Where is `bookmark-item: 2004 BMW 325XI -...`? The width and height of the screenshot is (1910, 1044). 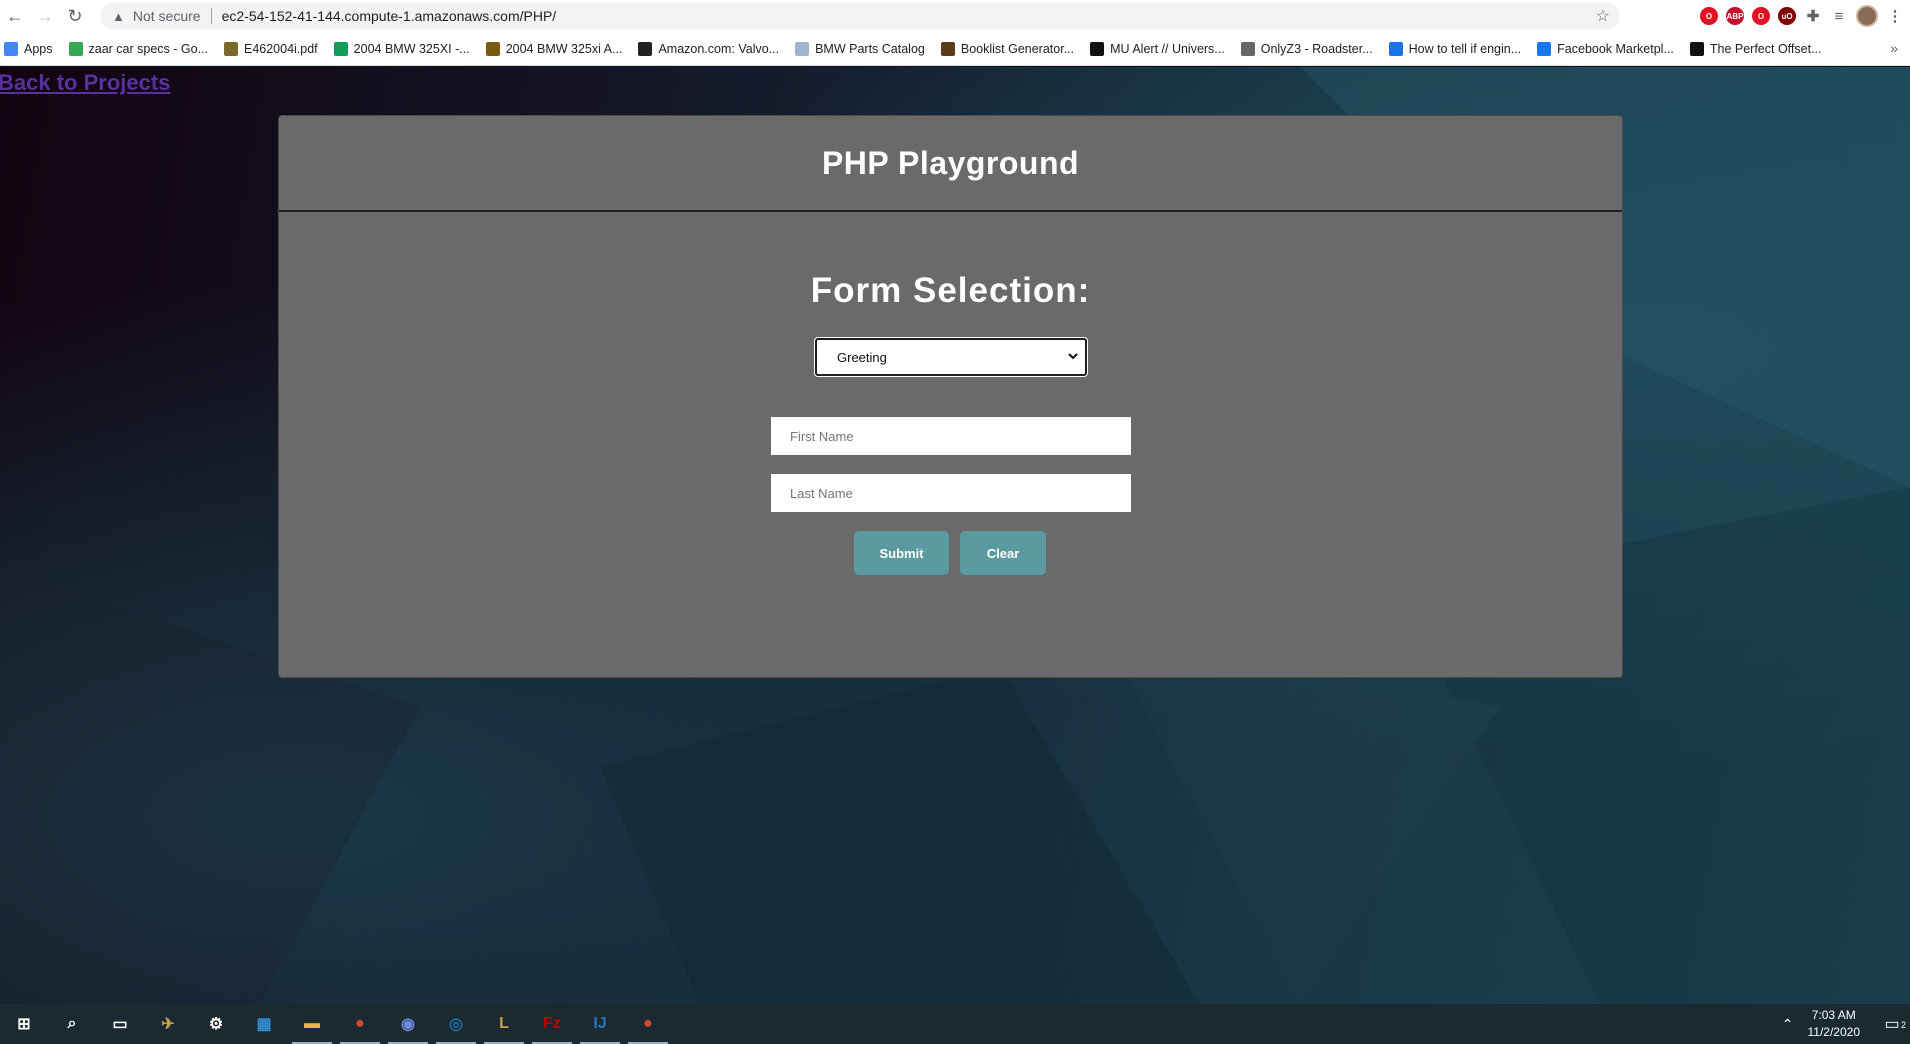 bookmark-item: 2004 BMW 325XI -... is located at coordinates (401, 48).